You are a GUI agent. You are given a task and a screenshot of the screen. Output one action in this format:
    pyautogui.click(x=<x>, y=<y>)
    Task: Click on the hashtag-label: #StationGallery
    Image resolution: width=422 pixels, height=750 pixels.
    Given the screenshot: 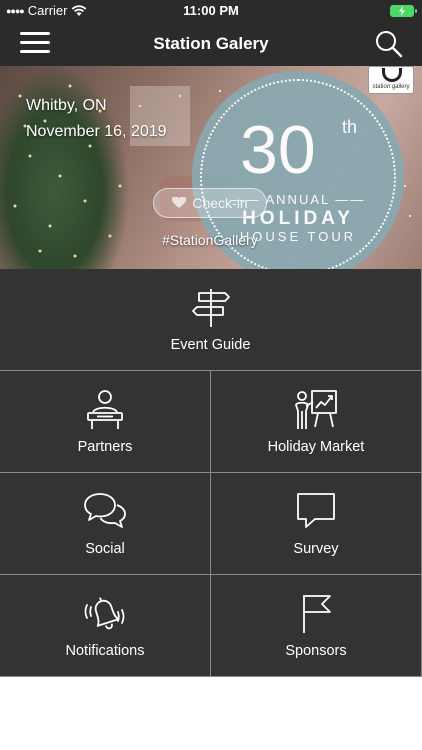 What is the action you would take?
    pyautogui.click(x=210, y=240)
    